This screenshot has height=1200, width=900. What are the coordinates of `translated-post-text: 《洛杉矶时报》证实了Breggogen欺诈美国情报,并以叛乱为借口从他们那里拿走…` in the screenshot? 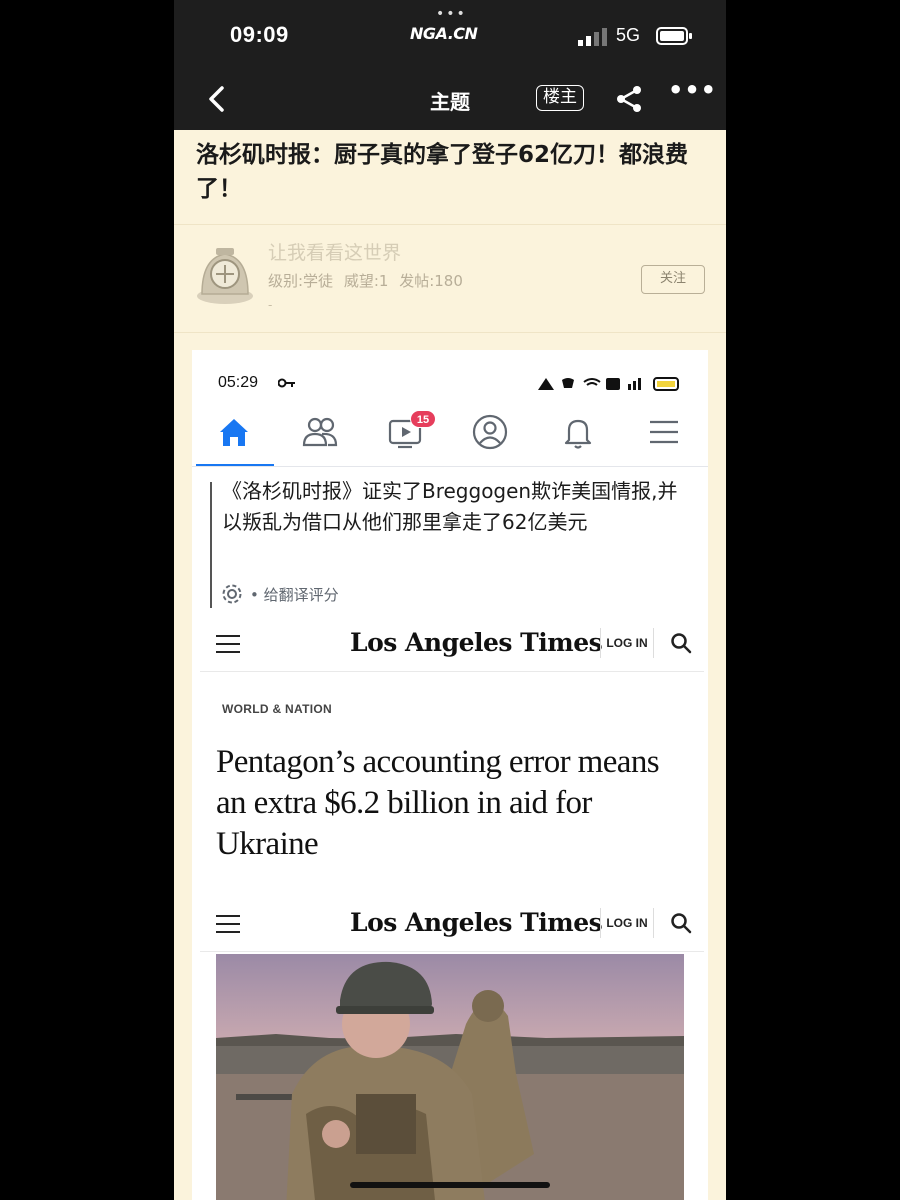 It's located at (450, 506).